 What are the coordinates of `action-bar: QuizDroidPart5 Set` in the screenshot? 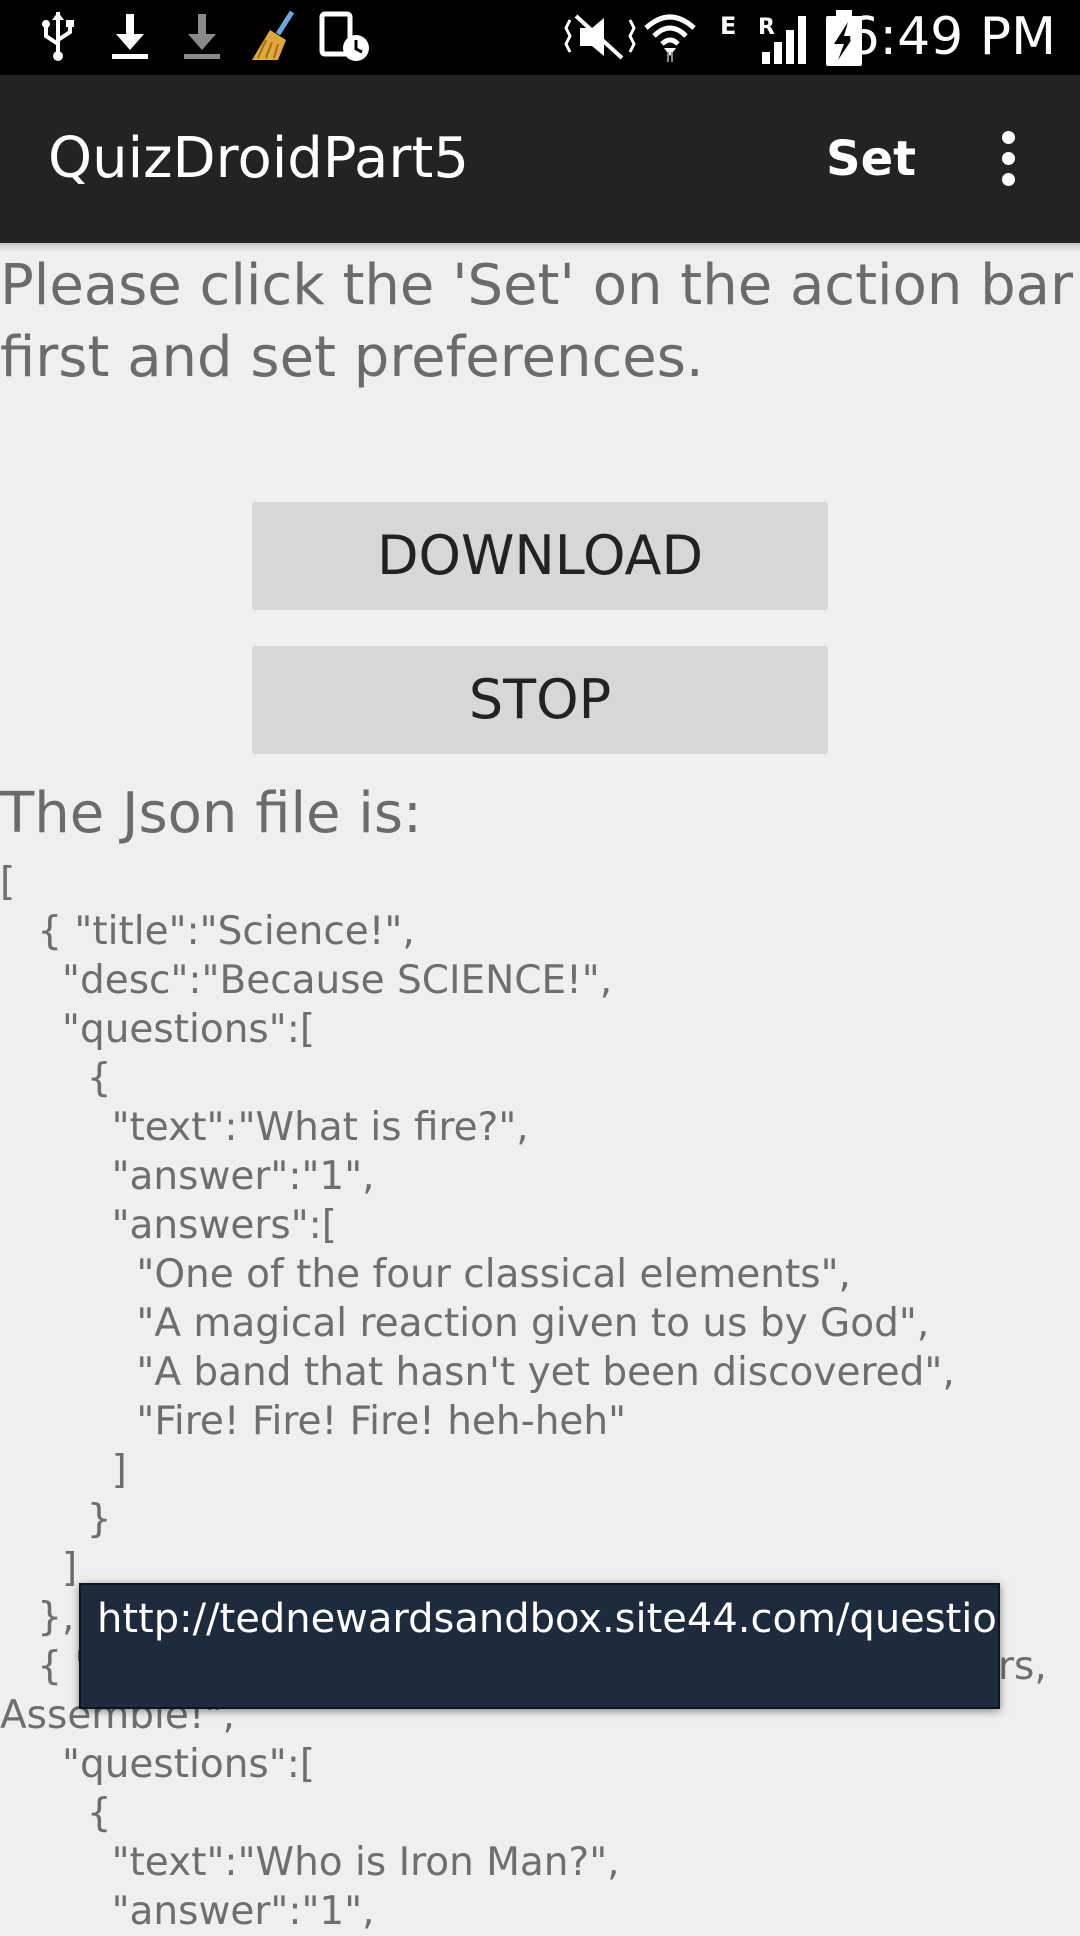 It's located at (540, 159).